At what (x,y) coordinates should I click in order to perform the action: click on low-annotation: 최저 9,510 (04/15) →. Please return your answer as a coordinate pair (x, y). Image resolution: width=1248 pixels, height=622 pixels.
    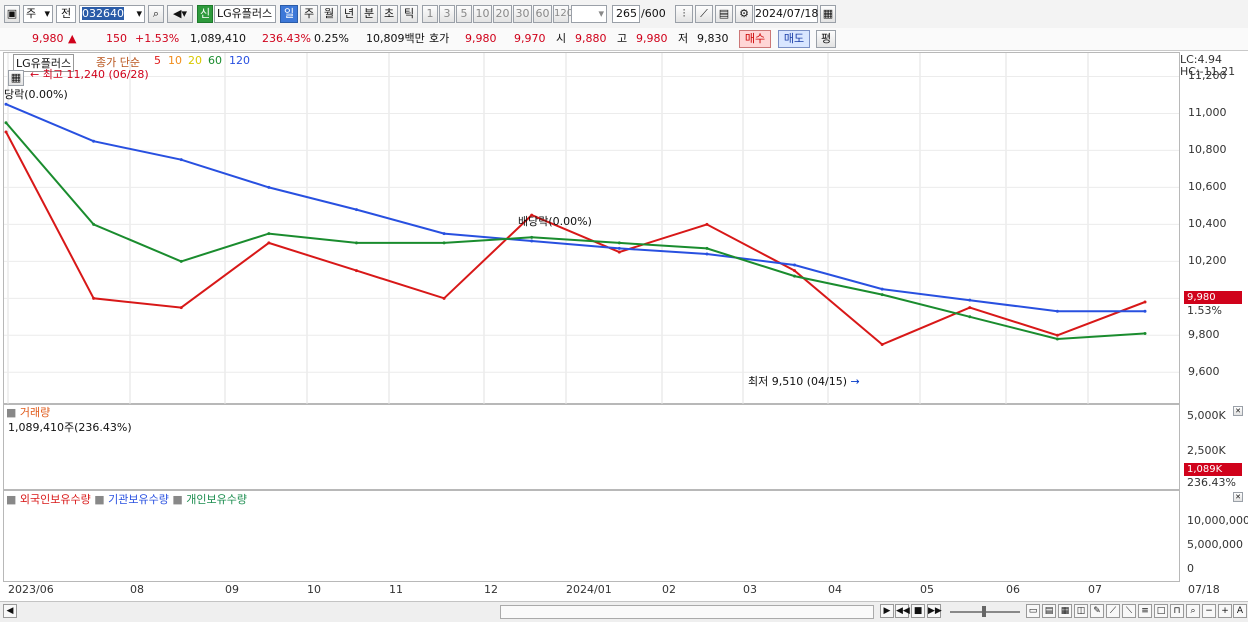
    Looking at the image, I should click on (804, 381).